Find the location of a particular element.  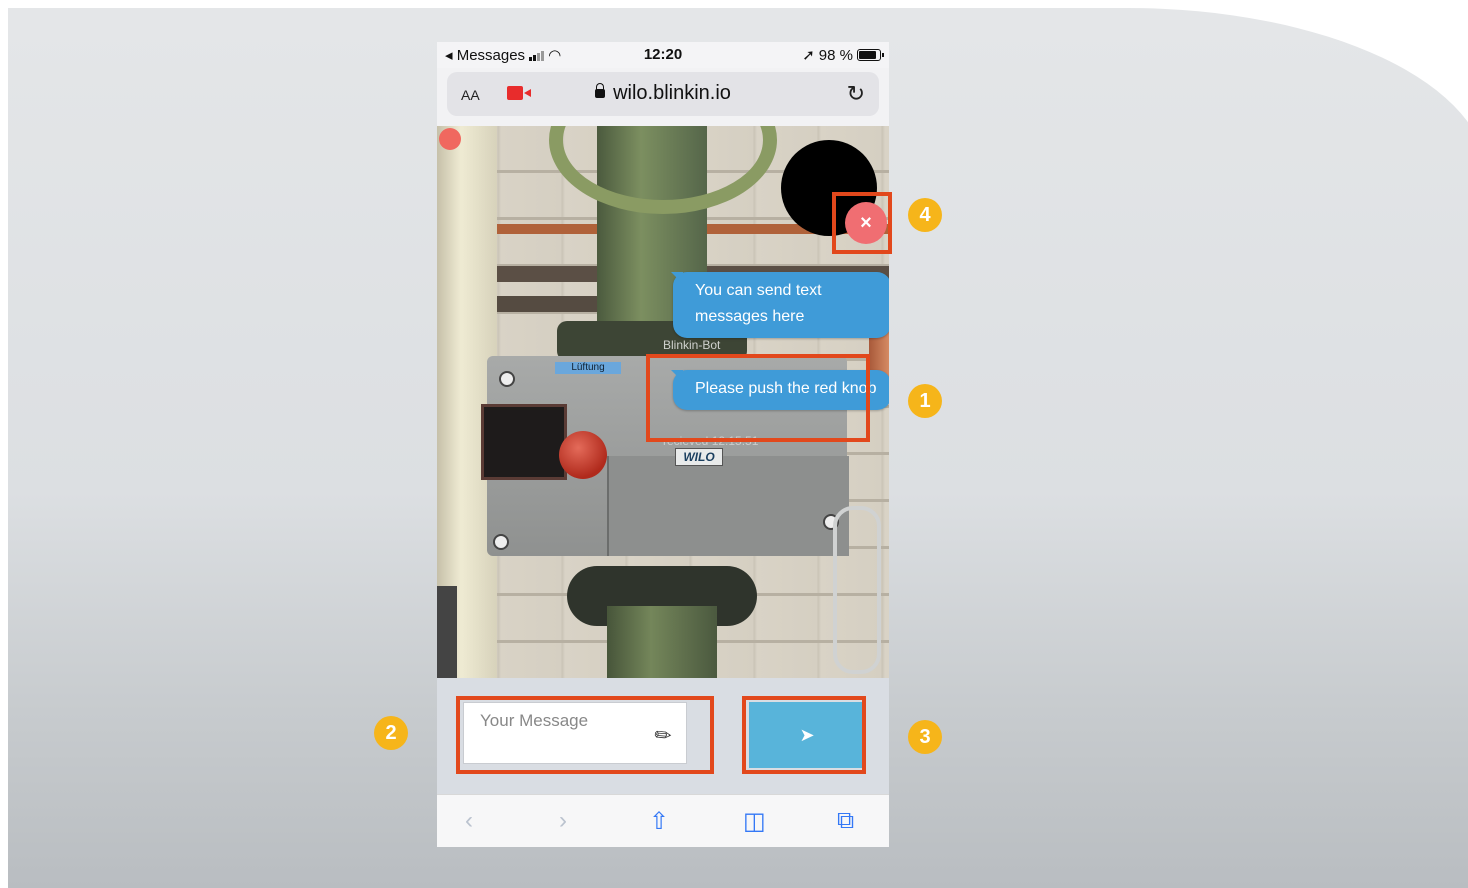

battery-percent: 98 % is located at coordinates (835, 55).